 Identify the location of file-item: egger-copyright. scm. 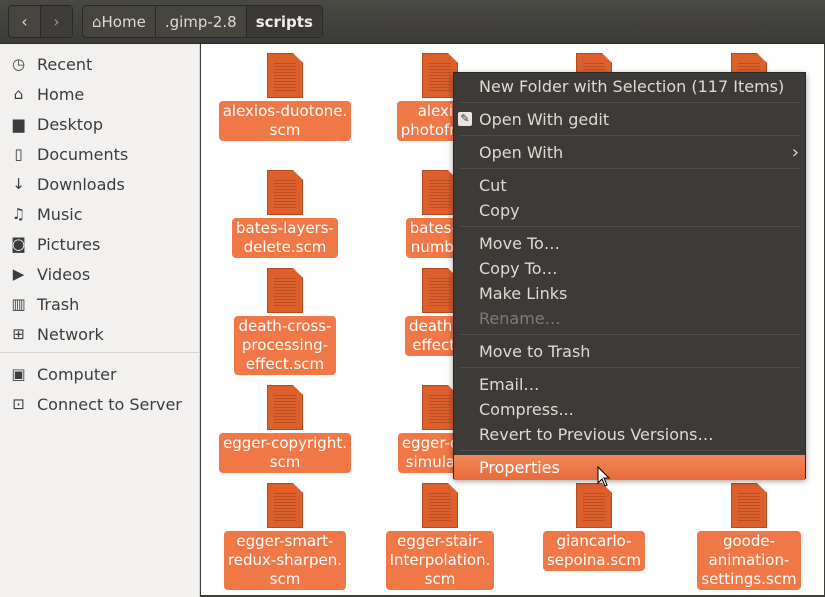
(285, 429).